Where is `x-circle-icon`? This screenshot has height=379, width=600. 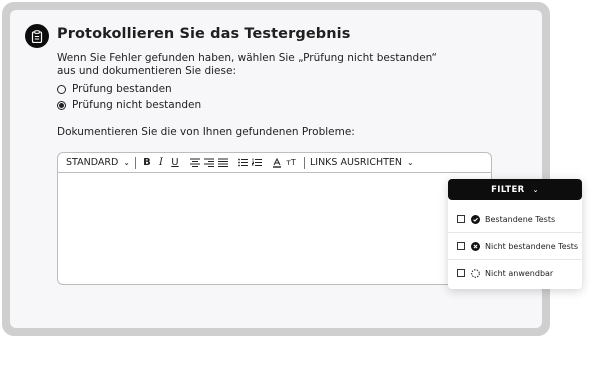
x-circle-icon is located at coordinates (475, 246).